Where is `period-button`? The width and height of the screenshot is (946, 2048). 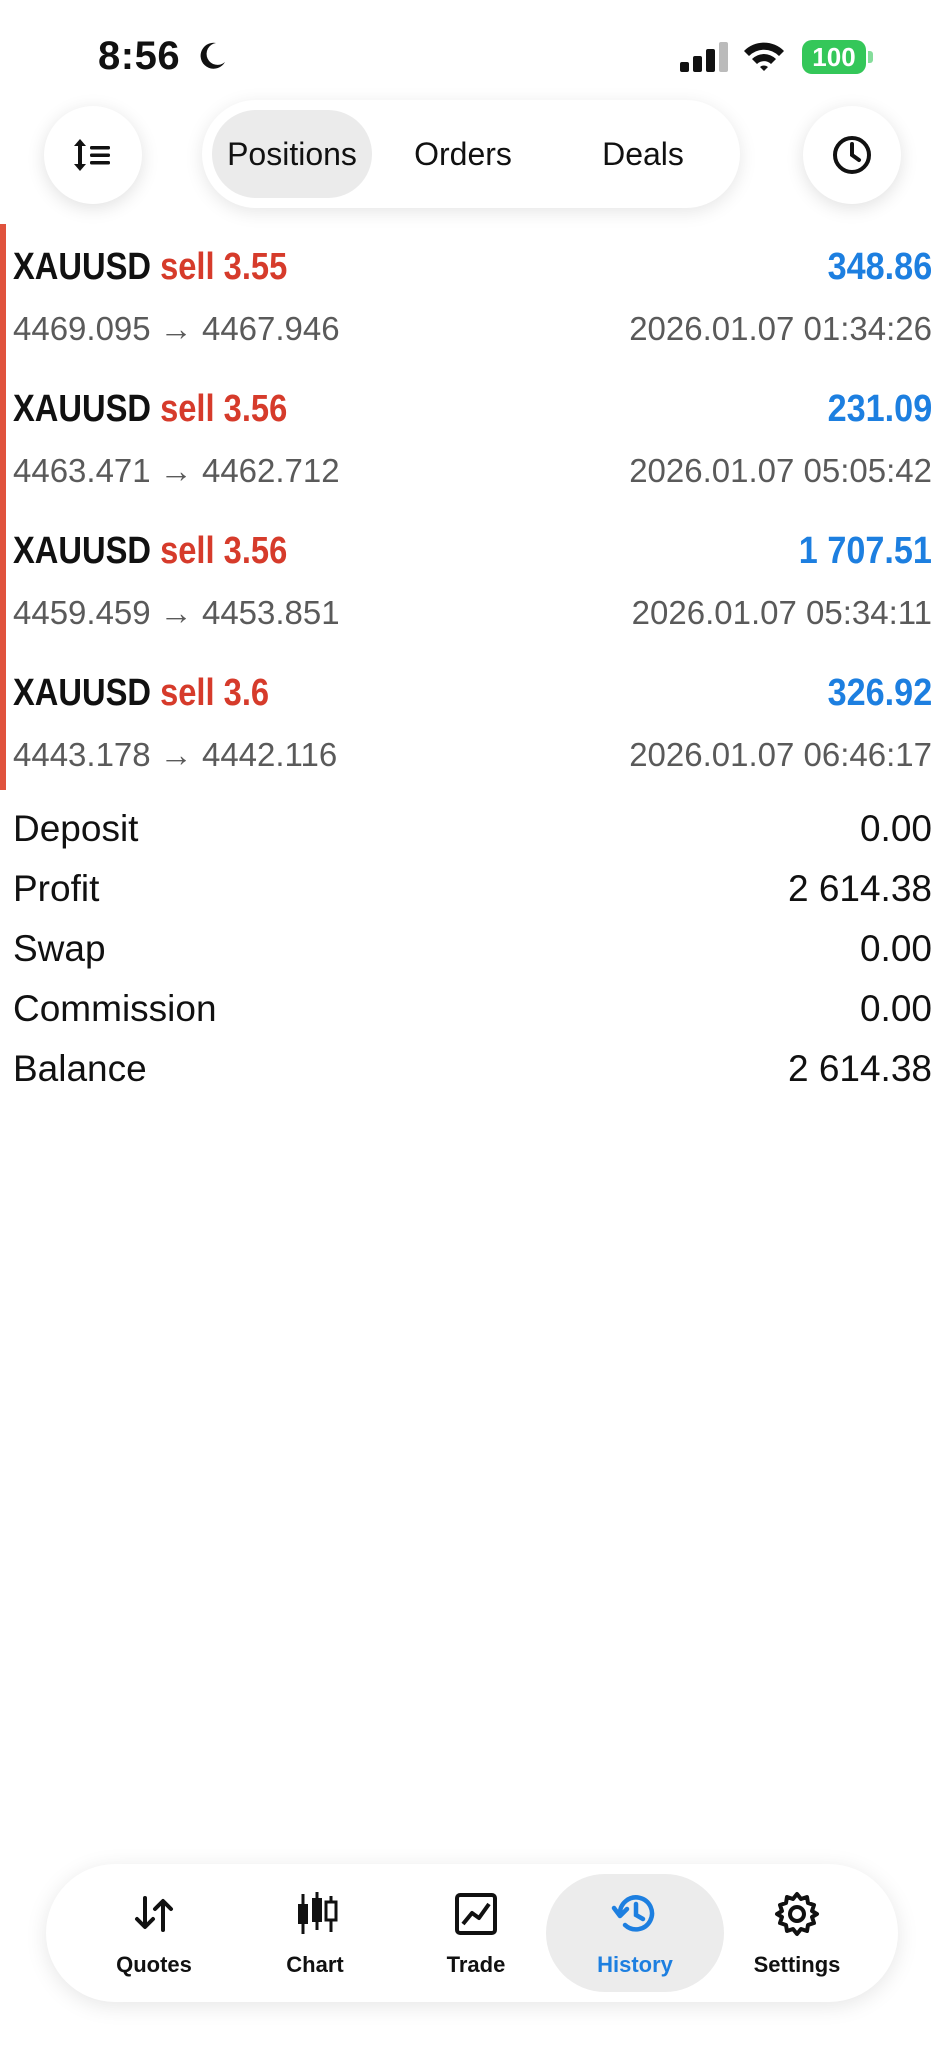 period-button is located at coordinates (852, 155).